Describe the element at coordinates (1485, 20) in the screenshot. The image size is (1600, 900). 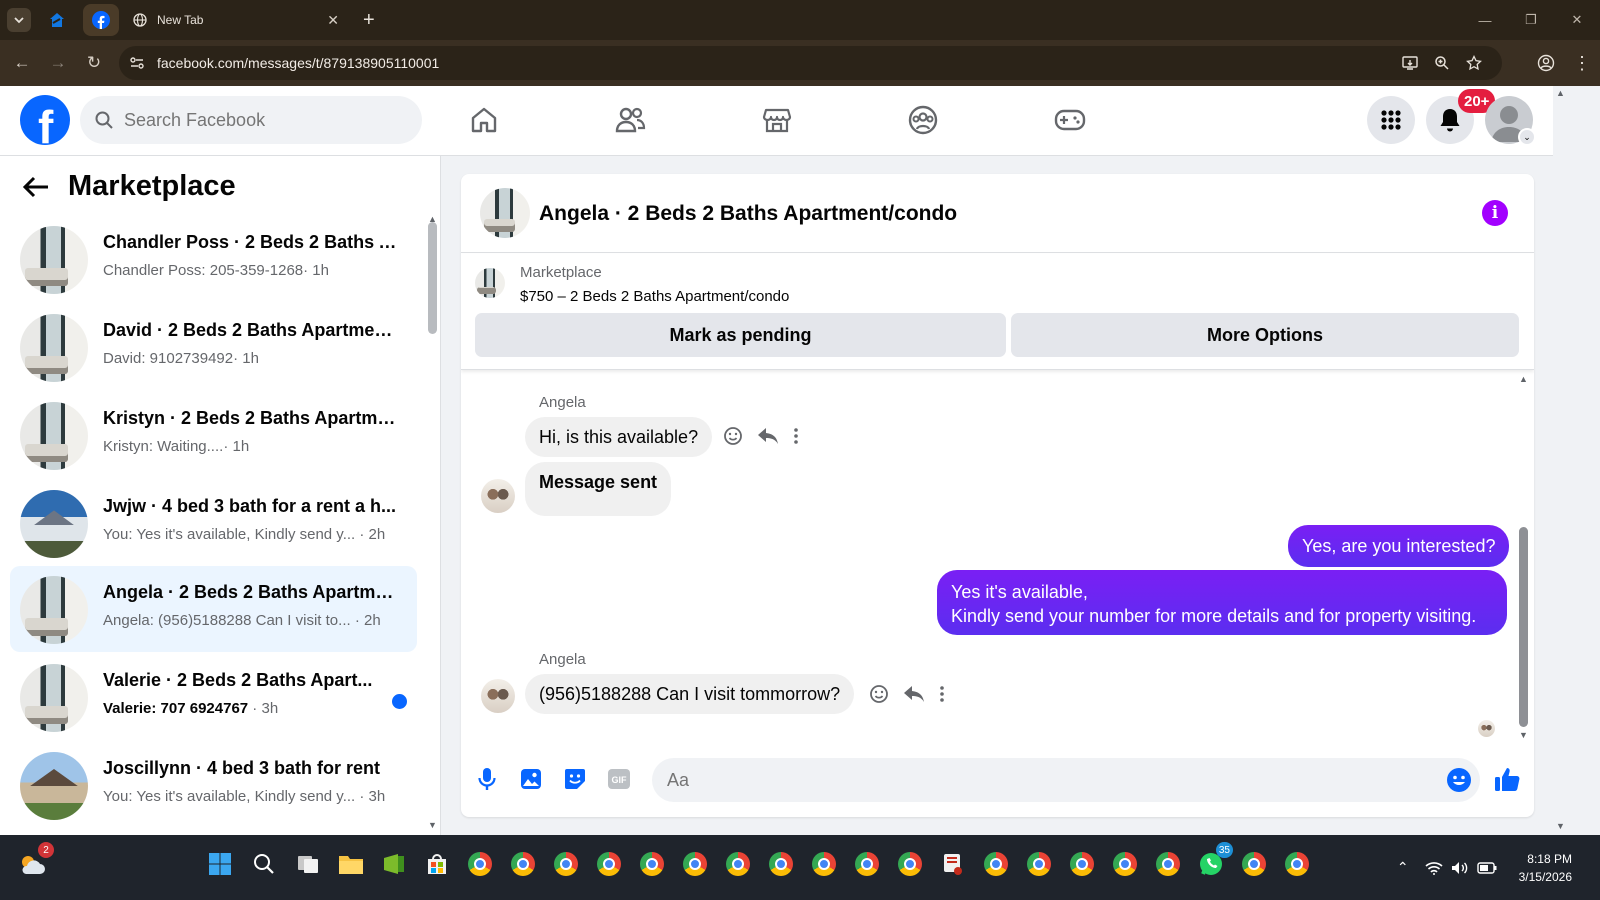
I see `minimize-button: —` at that location.